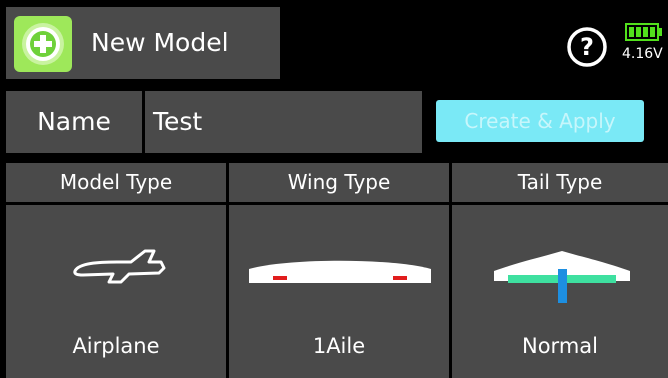 The height and width of the screenshot is (378, 668). I want to click on name-field: Test, so click(283, 122).